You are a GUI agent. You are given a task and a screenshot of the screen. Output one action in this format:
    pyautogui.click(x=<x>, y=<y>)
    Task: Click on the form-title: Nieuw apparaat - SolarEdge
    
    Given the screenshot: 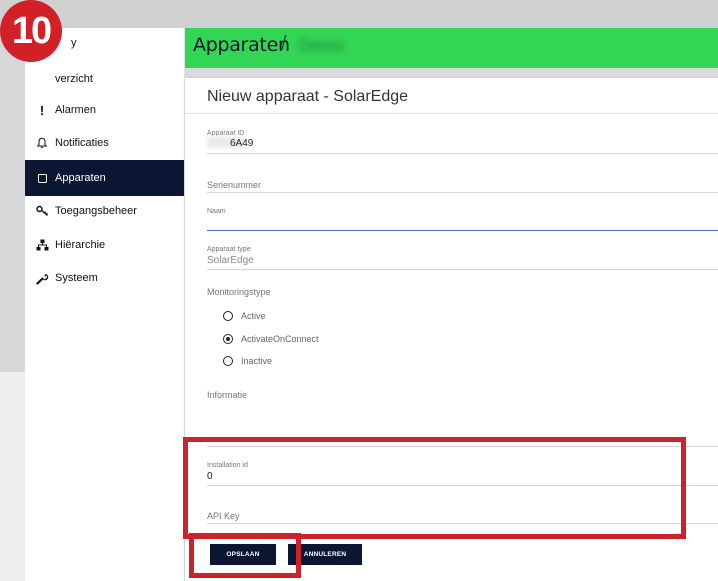 What is the action you would take?
    pyautogui.click(x=308, y=96)
    